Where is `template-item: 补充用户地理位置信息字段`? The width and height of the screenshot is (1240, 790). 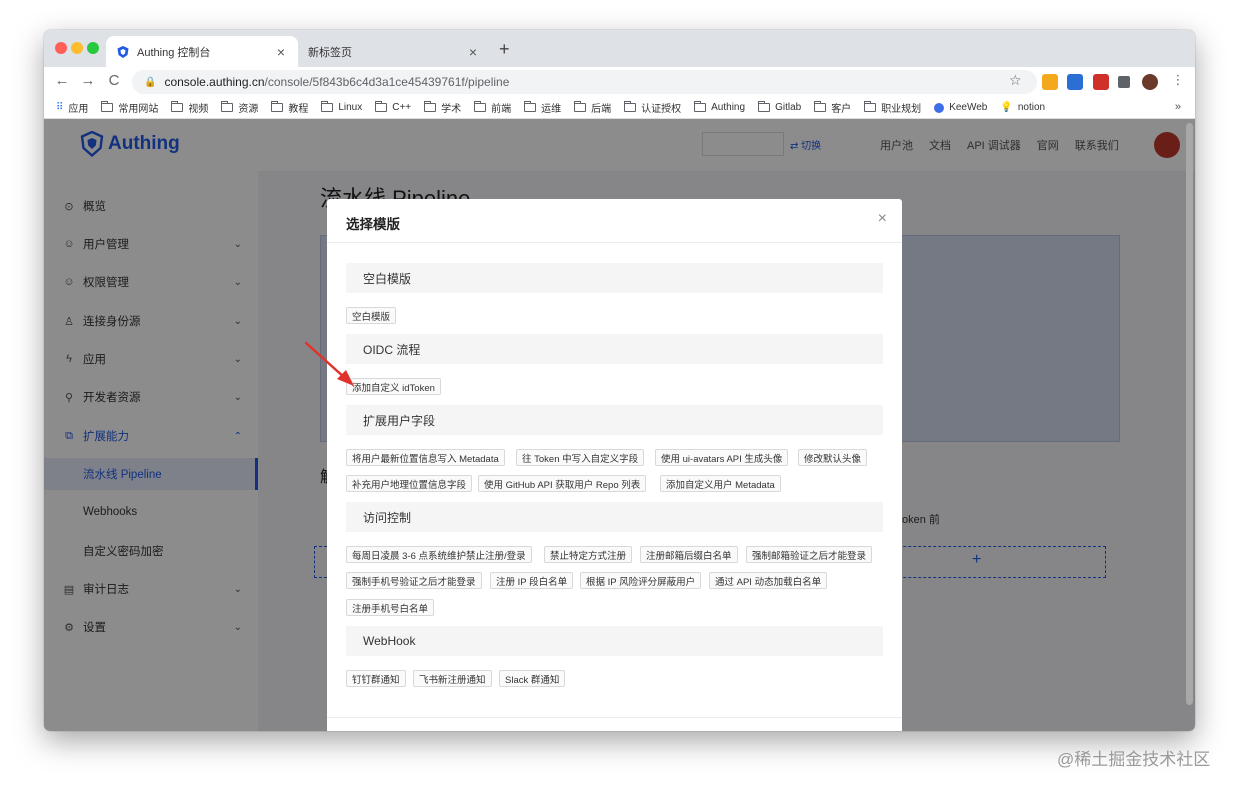
template-item: 补充用户地理位置信息字段 is located at coordinates (409, 483).